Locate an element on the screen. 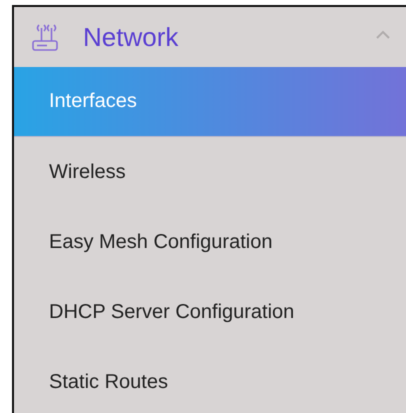  router-icon is located at coordinates (45, 37).